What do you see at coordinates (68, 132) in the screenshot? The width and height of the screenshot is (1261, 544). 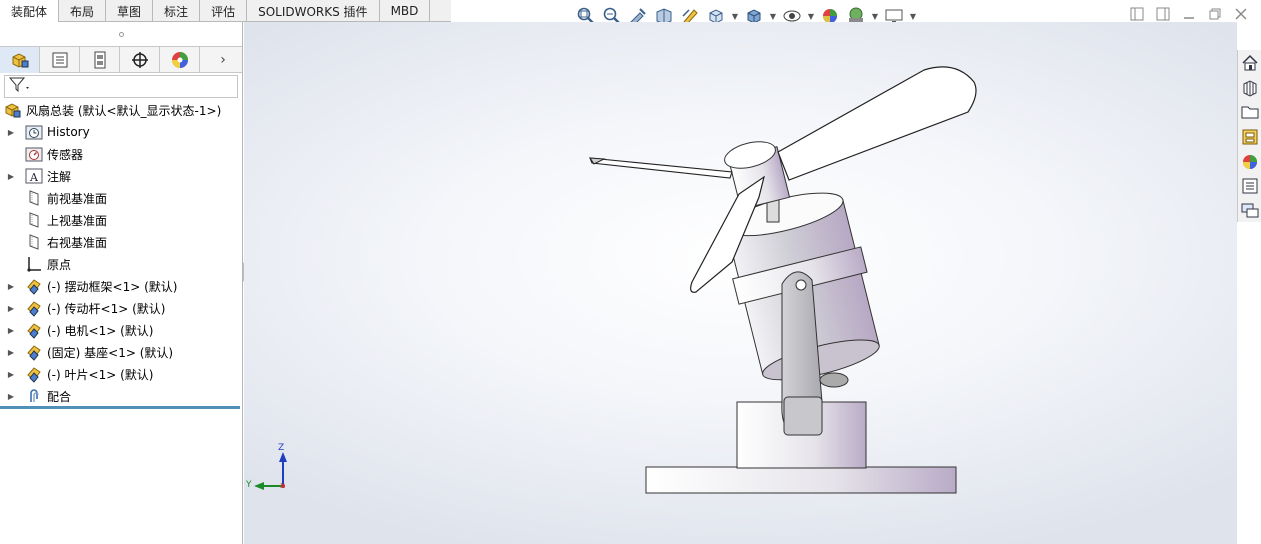 I see `tree-item-label: History` at bounding box center [68, 132].